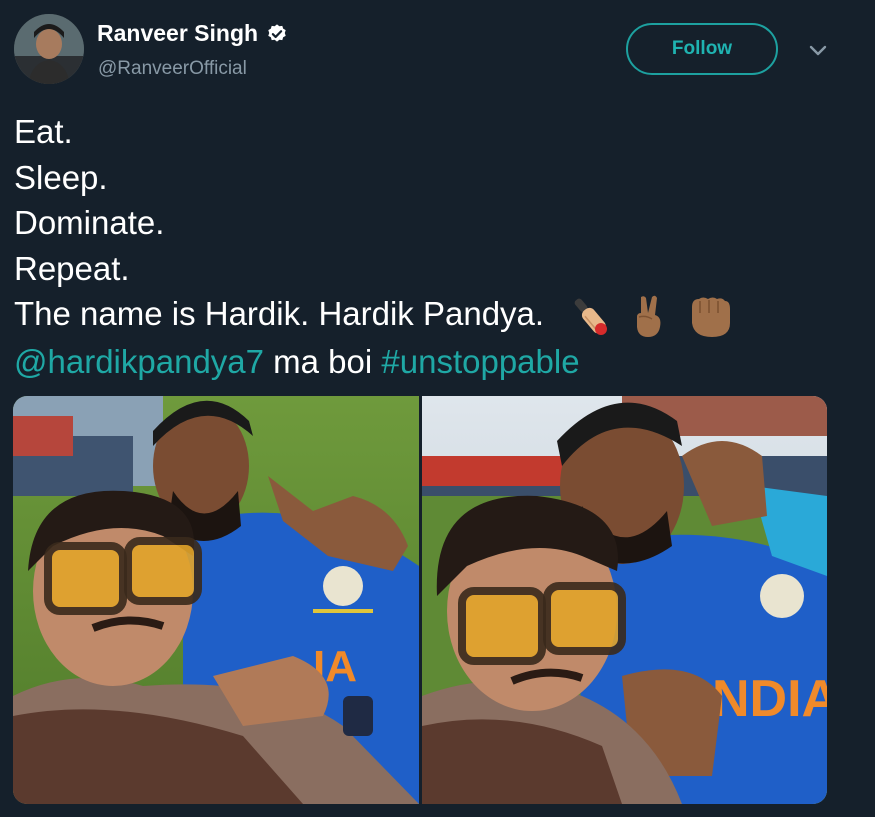  I want to click on verified-badge-icon, so click(277, 32).